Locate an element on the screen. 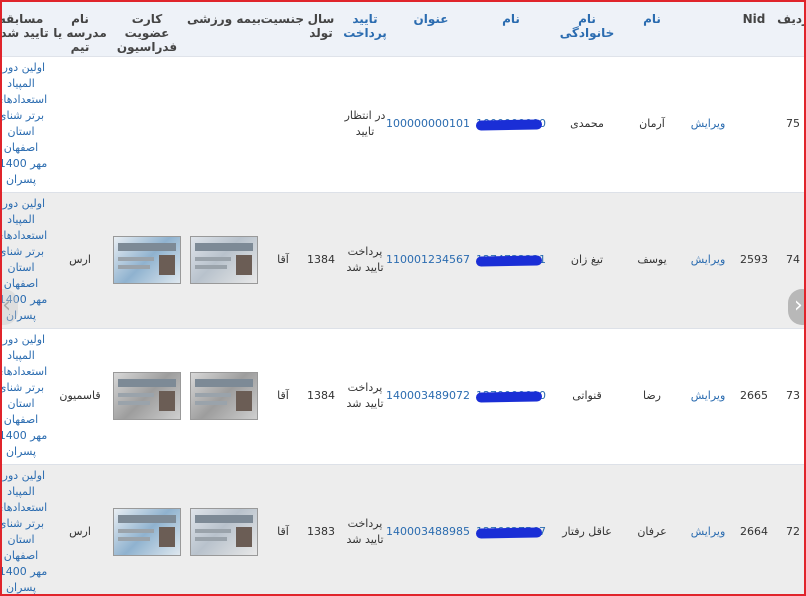 The image size is (806, 596). cell-family: قنواتی is located at coordinates (587, 395).